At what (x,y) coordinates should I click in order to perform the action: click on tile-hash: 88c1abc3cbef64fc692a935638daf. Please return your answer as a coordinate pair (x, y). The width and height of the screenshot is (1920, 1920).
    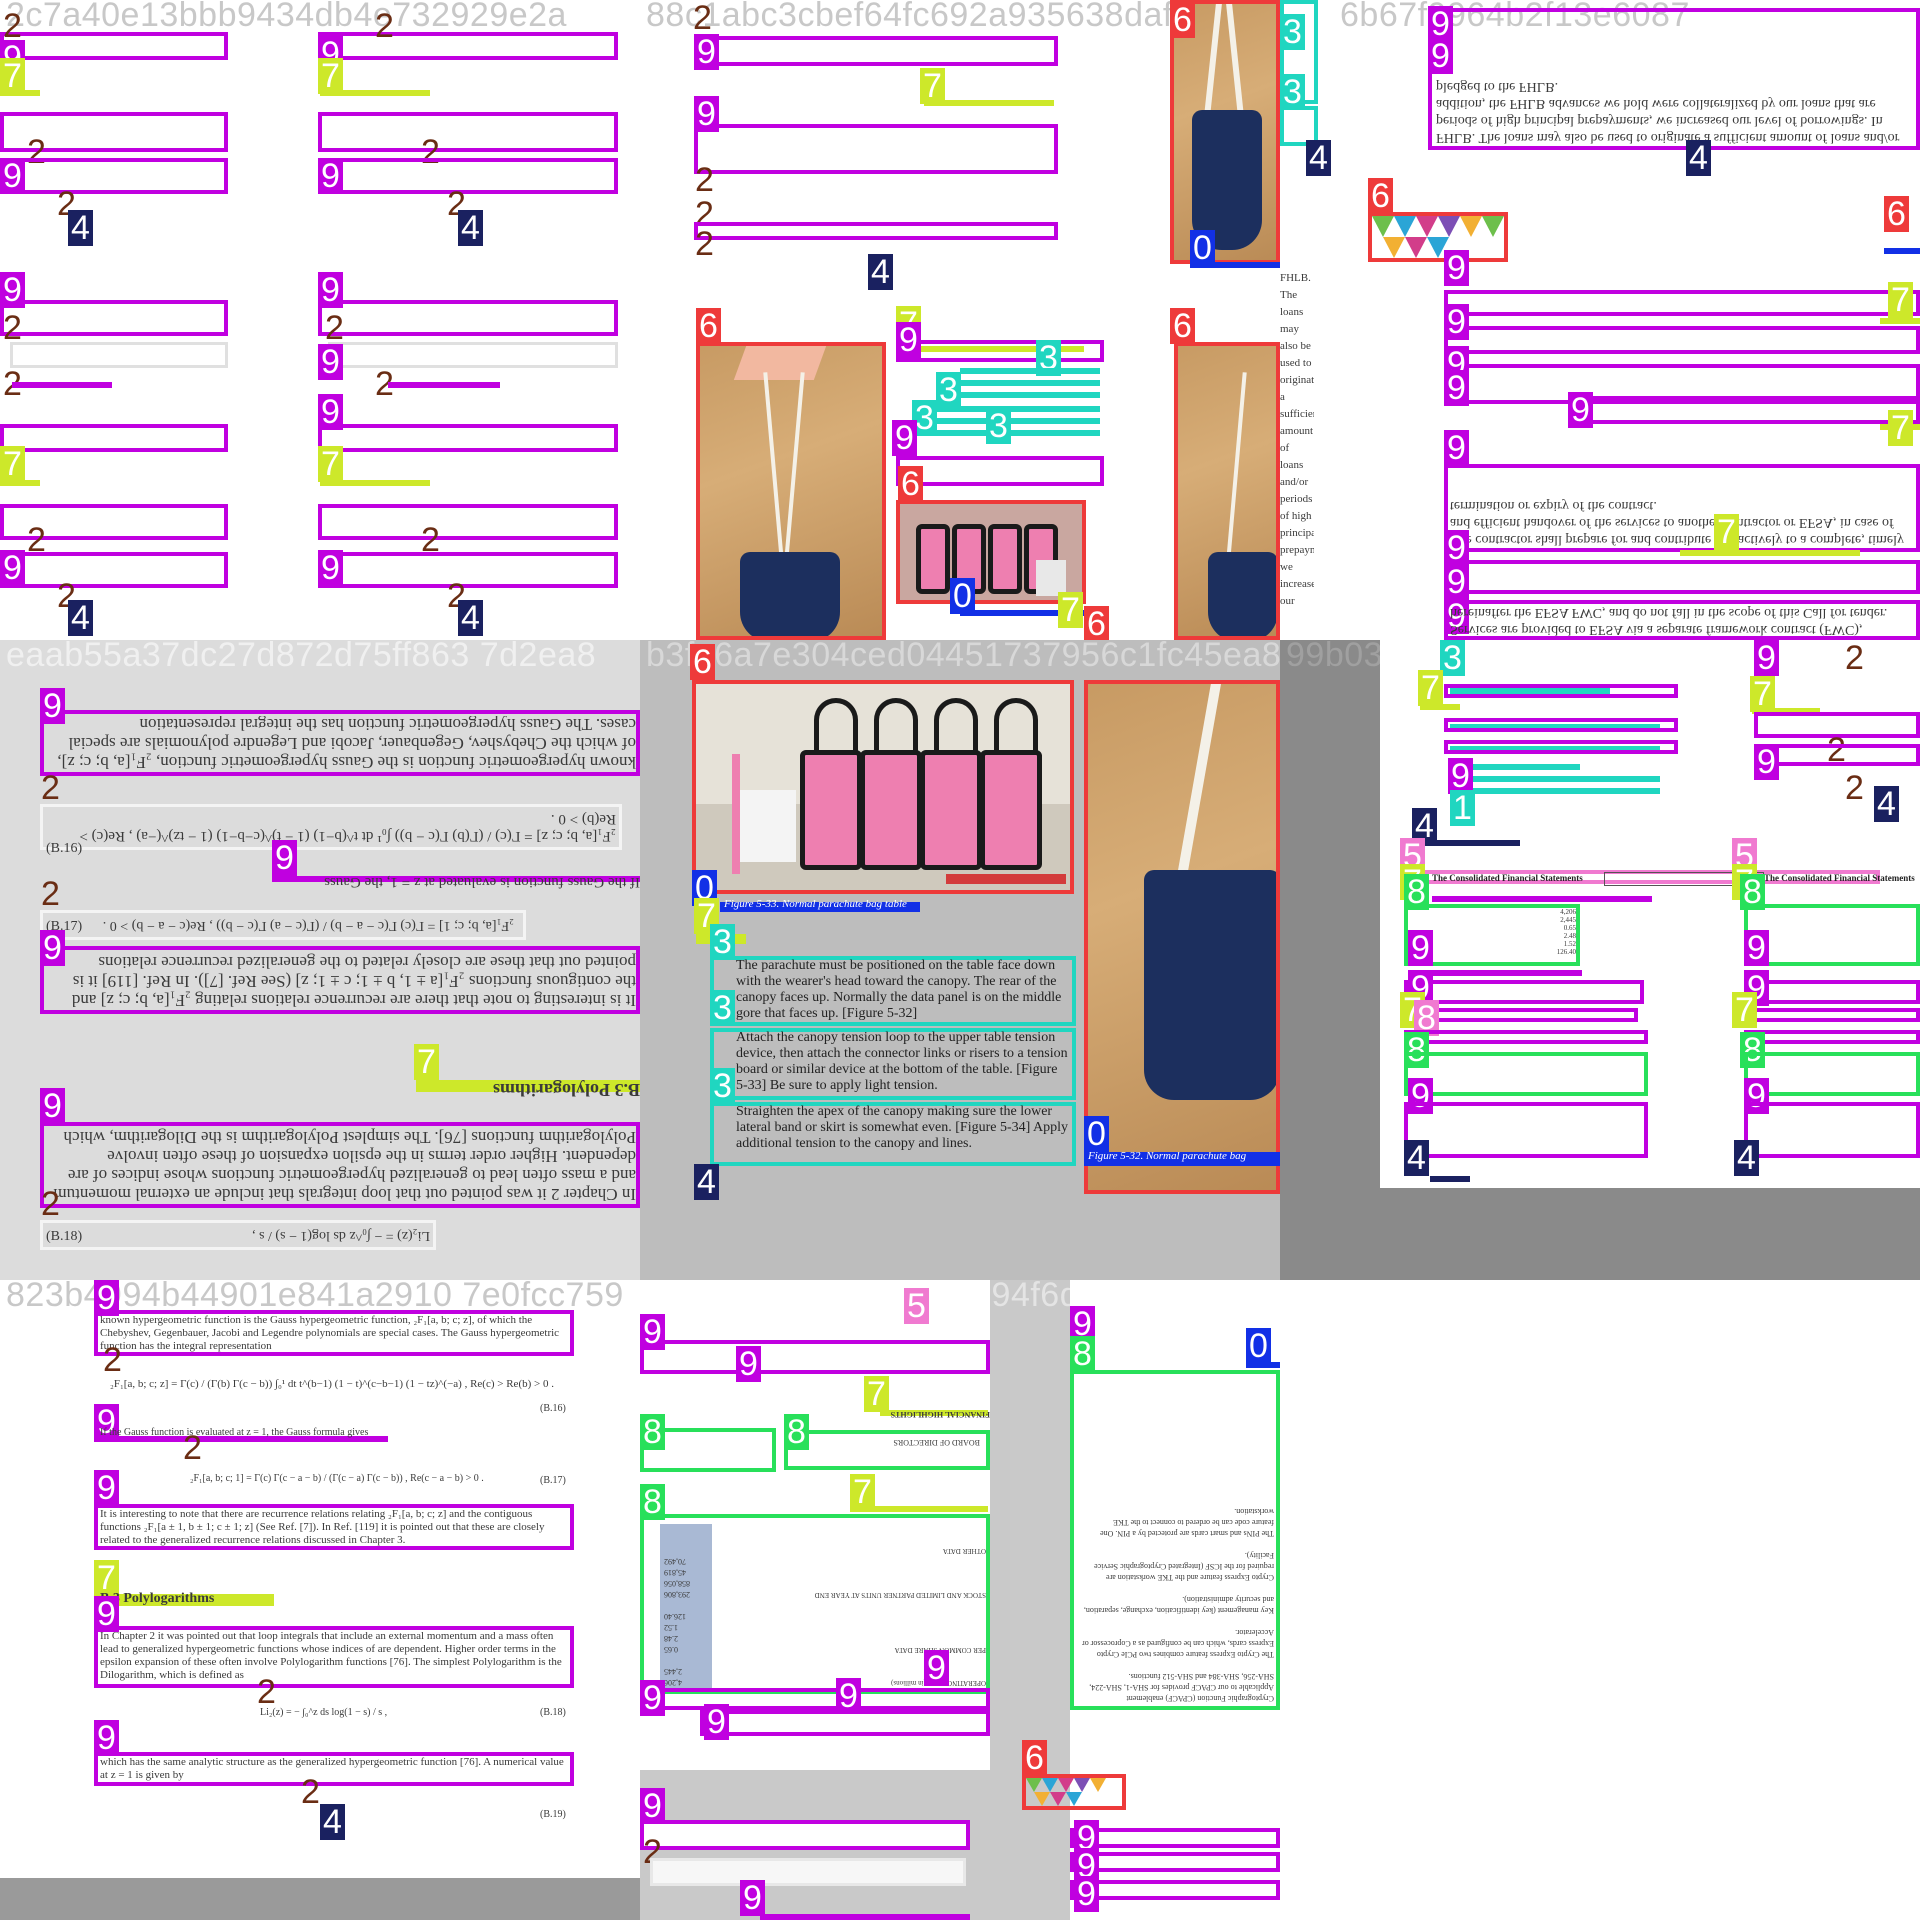
    Looking at the image, I should click on (909, 17).